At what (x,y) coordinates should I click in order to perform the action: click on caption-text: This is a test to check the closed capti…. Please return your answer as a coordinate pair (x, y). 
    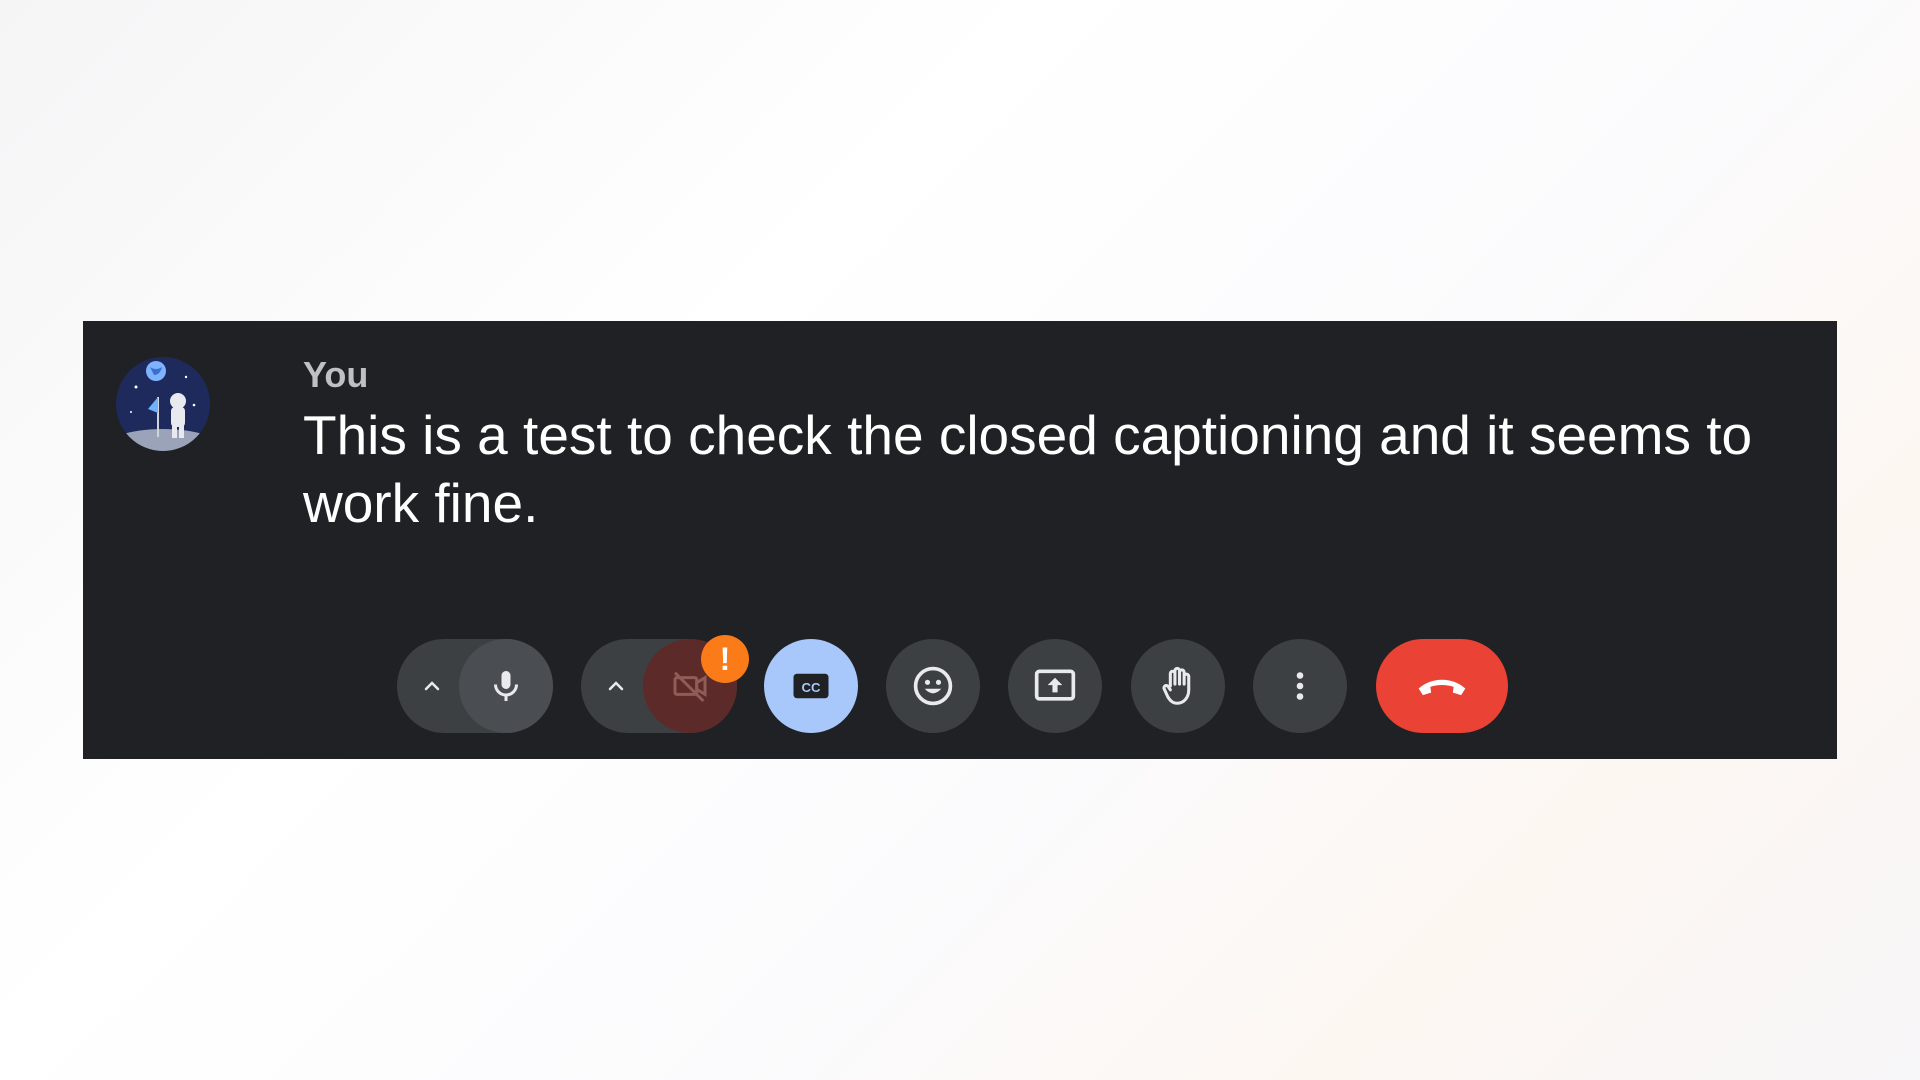
    Looking at the image, I should click on (1028, 469).